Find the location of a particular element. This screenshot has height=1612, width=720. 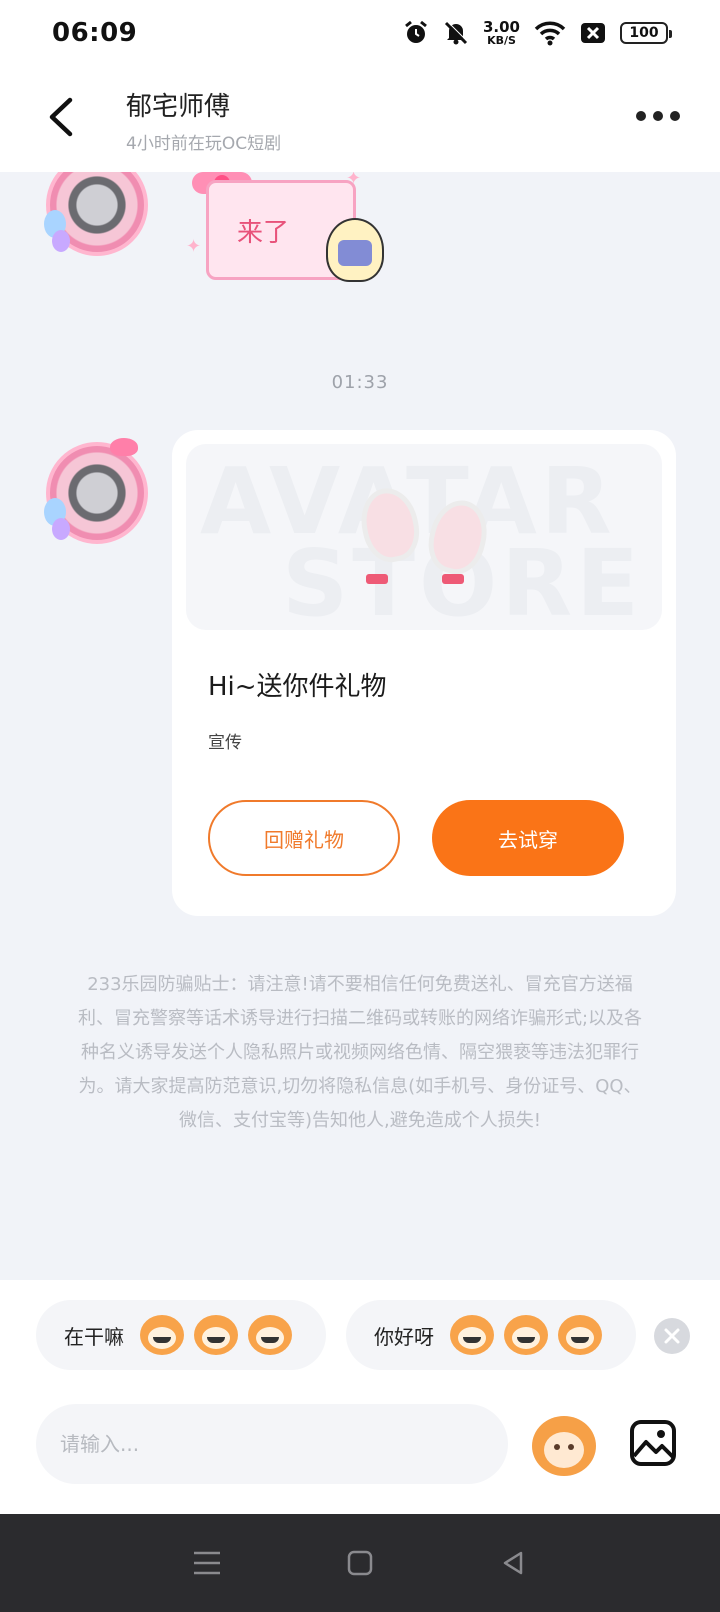

sticker-message: 来了 ✦ ✦ is located at coordinates (292, 235).